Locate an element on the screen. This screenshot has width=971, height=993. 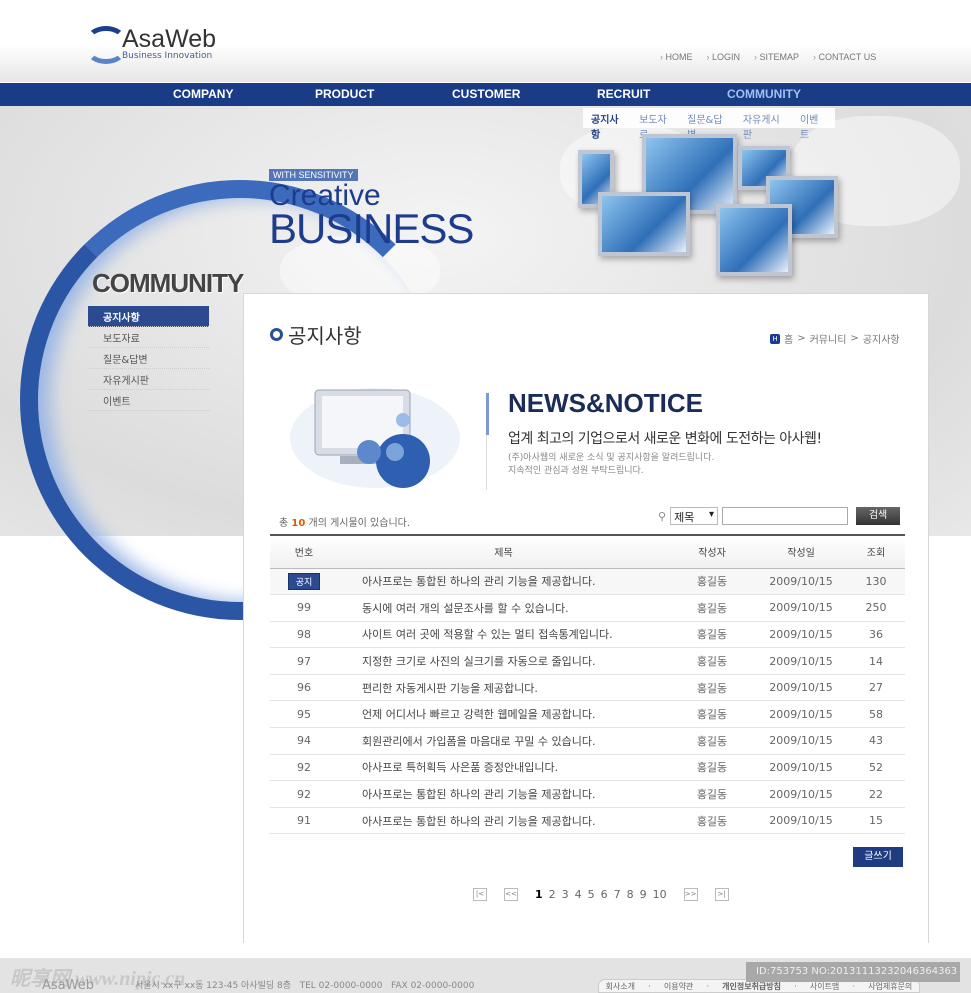
sidebar-item-press: 보도자료 is located at coordinates (148, 337).